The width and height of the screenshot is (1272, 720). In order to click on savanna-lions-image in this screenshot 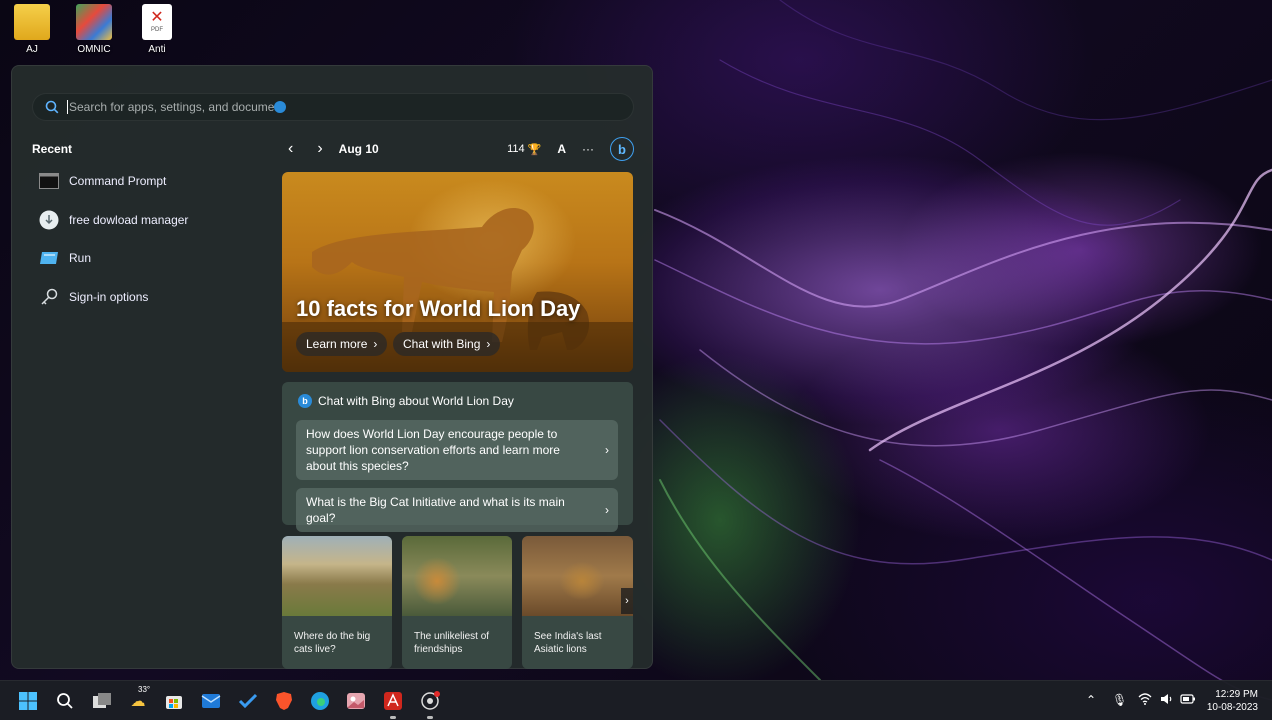, I will do `click(337, 576)`.